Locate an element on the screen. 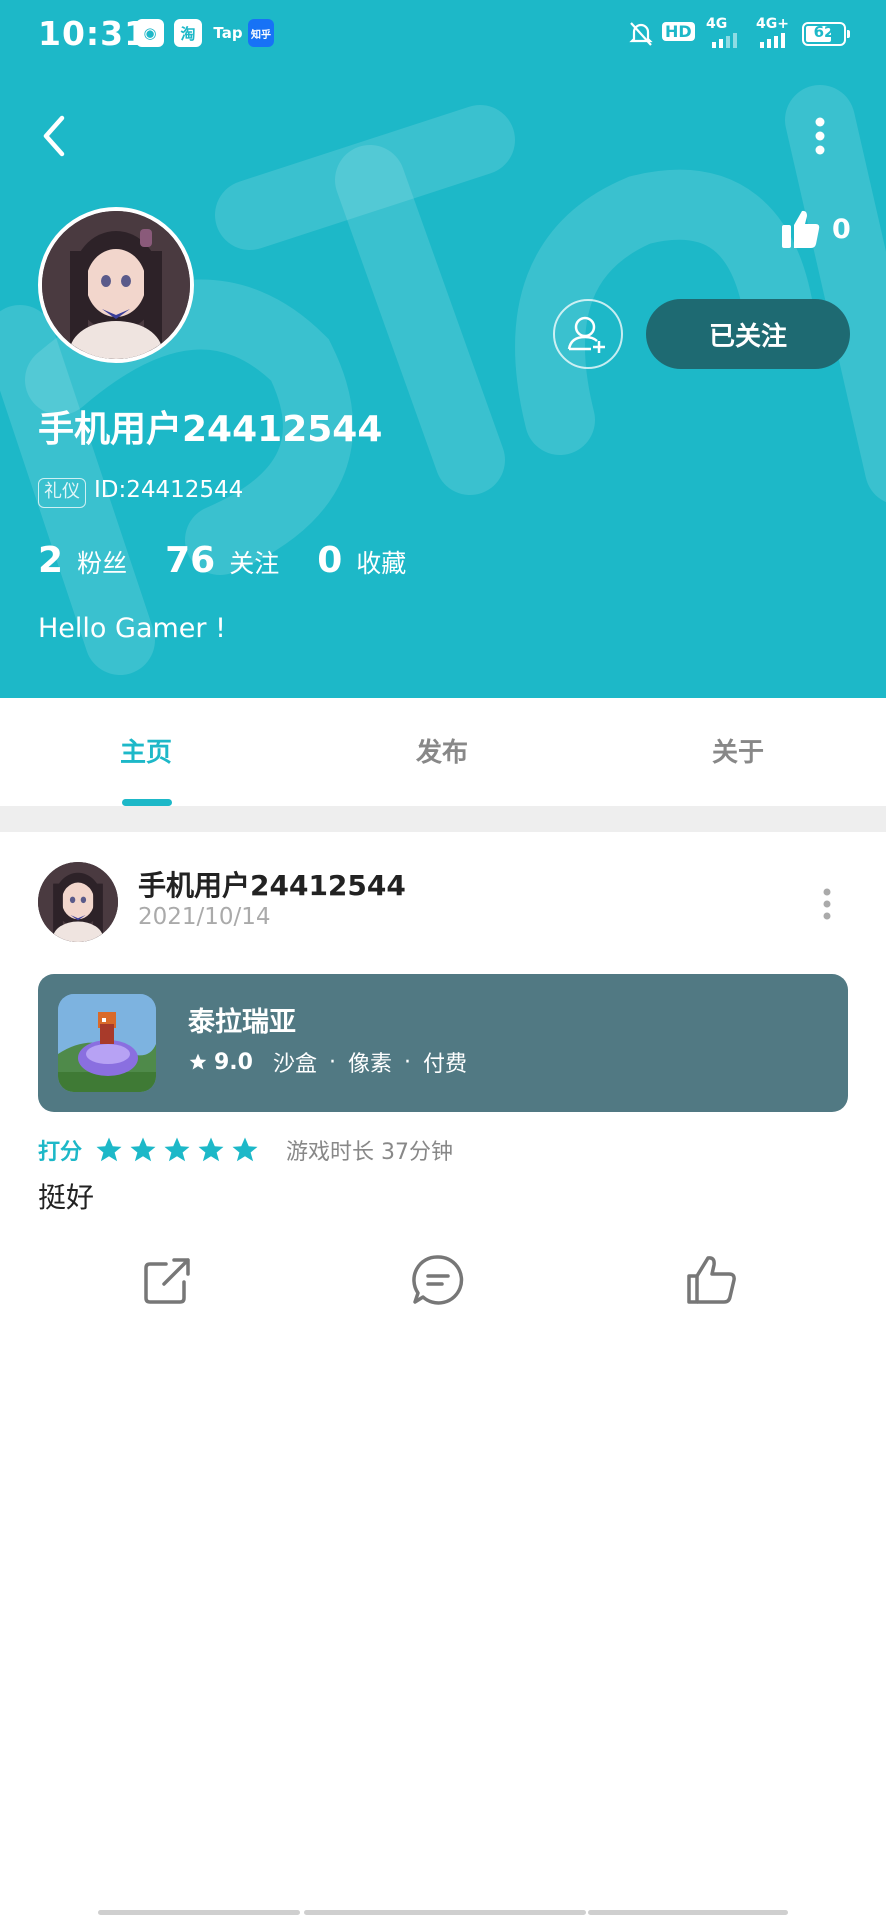  post-avatar is located at coordinates (78, 902).